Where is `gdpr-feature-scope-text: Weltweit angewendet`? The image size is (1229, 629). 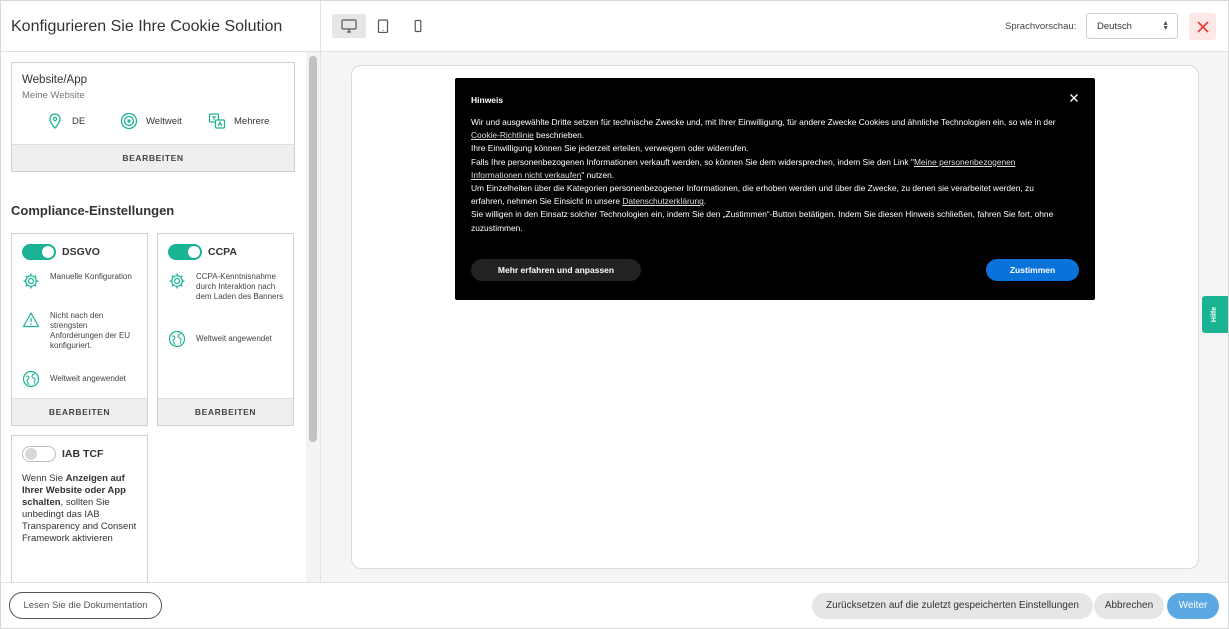 gdpr-feature-scope-text: Weltweit angewendet is located at coordinates (88, 378).